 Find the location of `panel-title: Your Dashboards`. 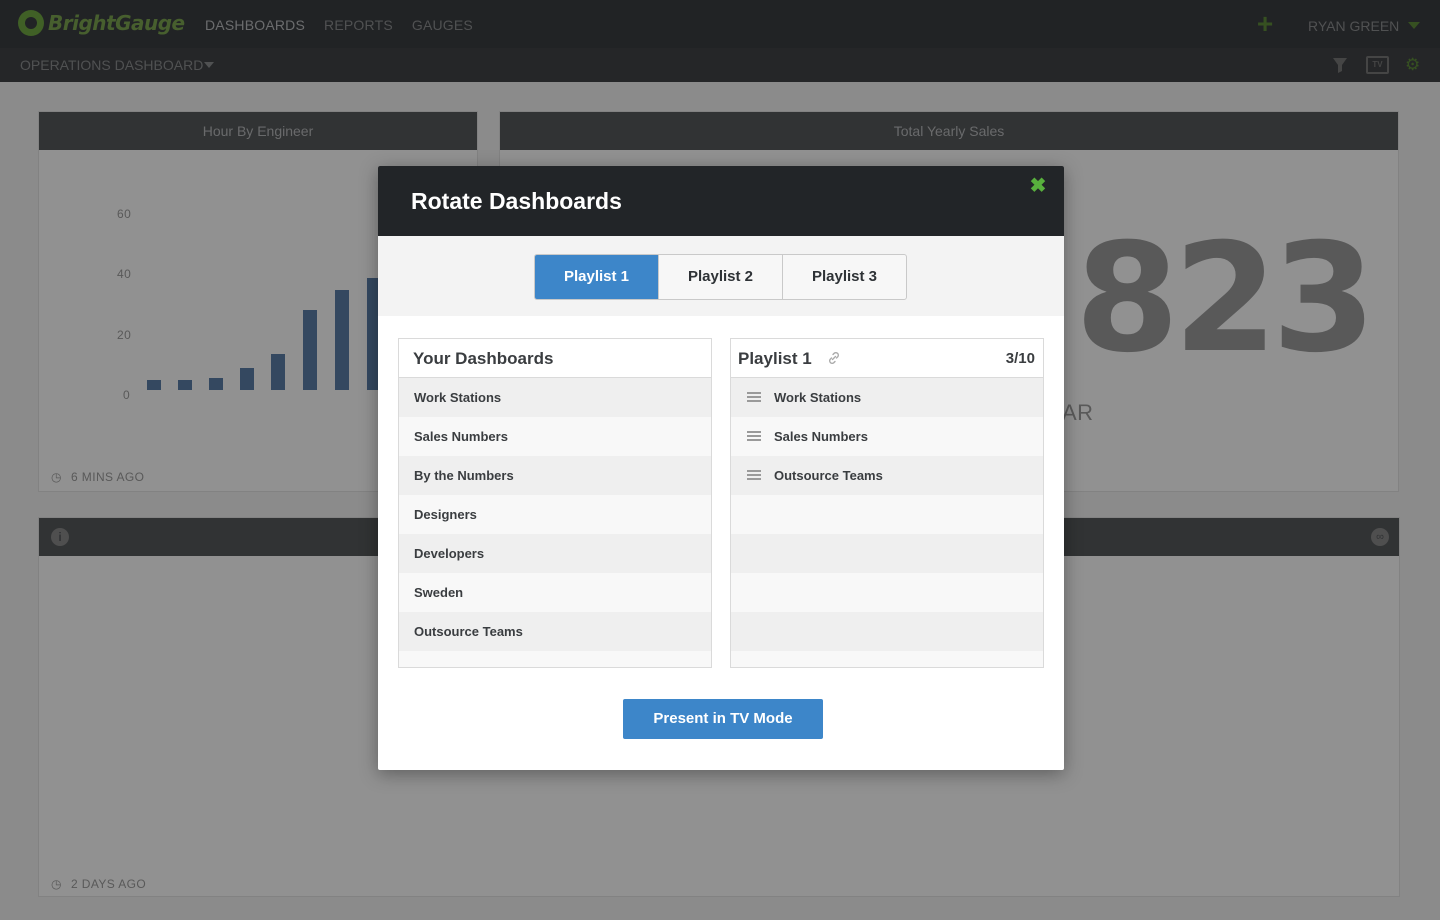

panel-title: Your Dashboards is located at coordinates (483, 358).